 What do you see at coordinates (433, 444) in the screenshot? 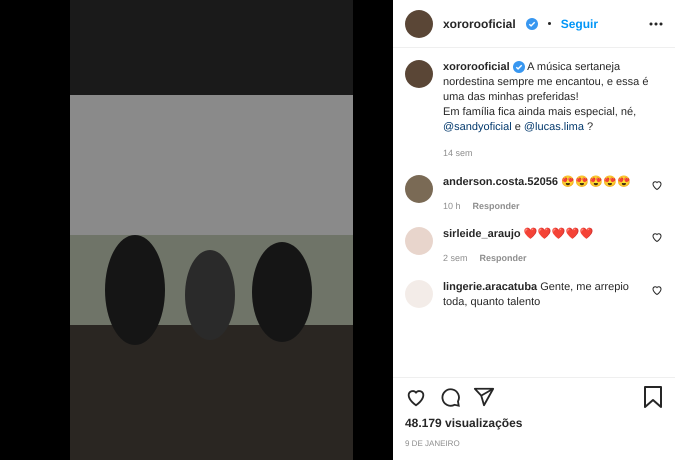
I see `post-date: 9 DE JANEIRO` at bounding box center [433, 444].